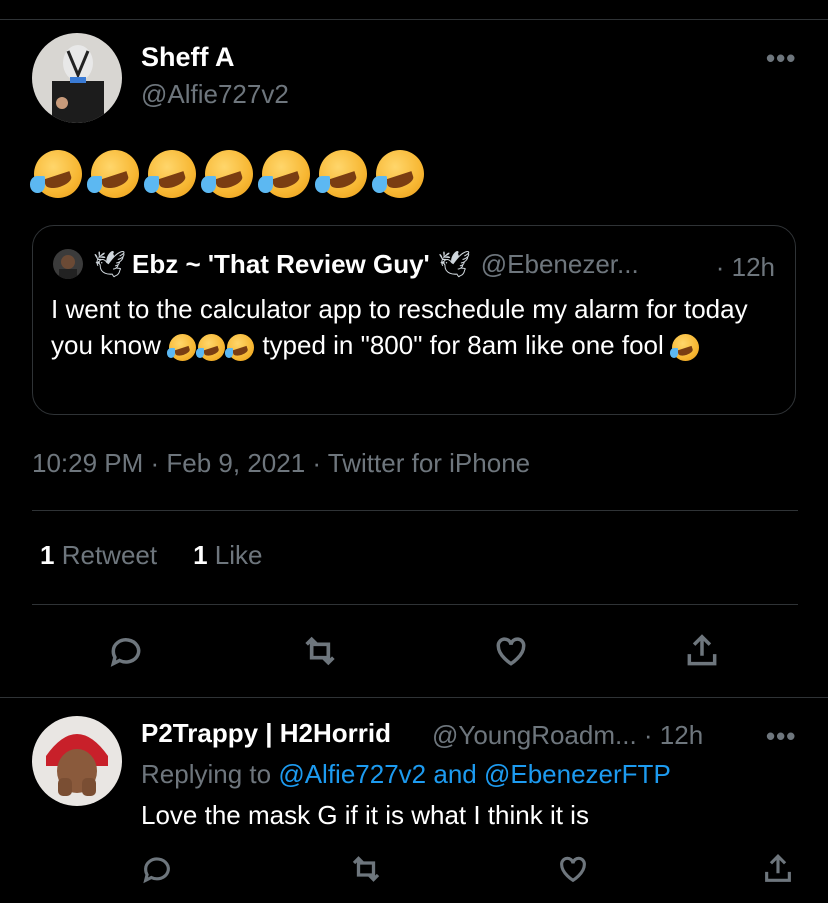 This screenshot has width=828, height=903. I want to click on author-handle: @Alfie727v2, so click(215, 94).